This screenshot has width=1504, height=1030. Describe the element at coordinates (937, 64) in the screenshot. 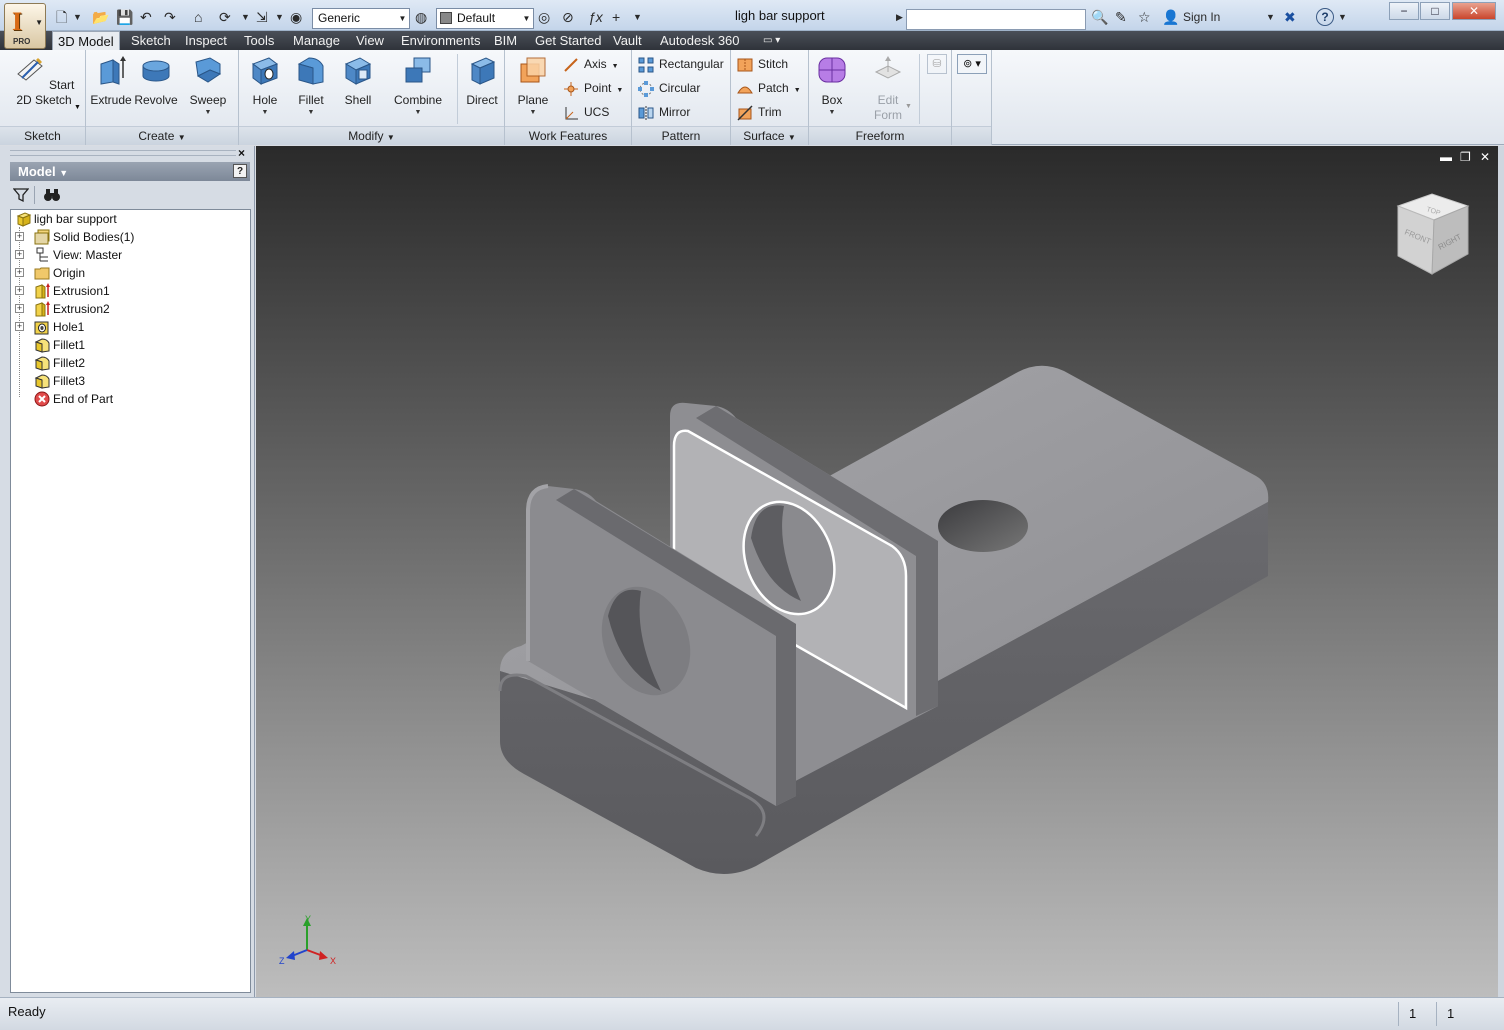

I see `convert-to-freeform-icon: ⛁` at that location.